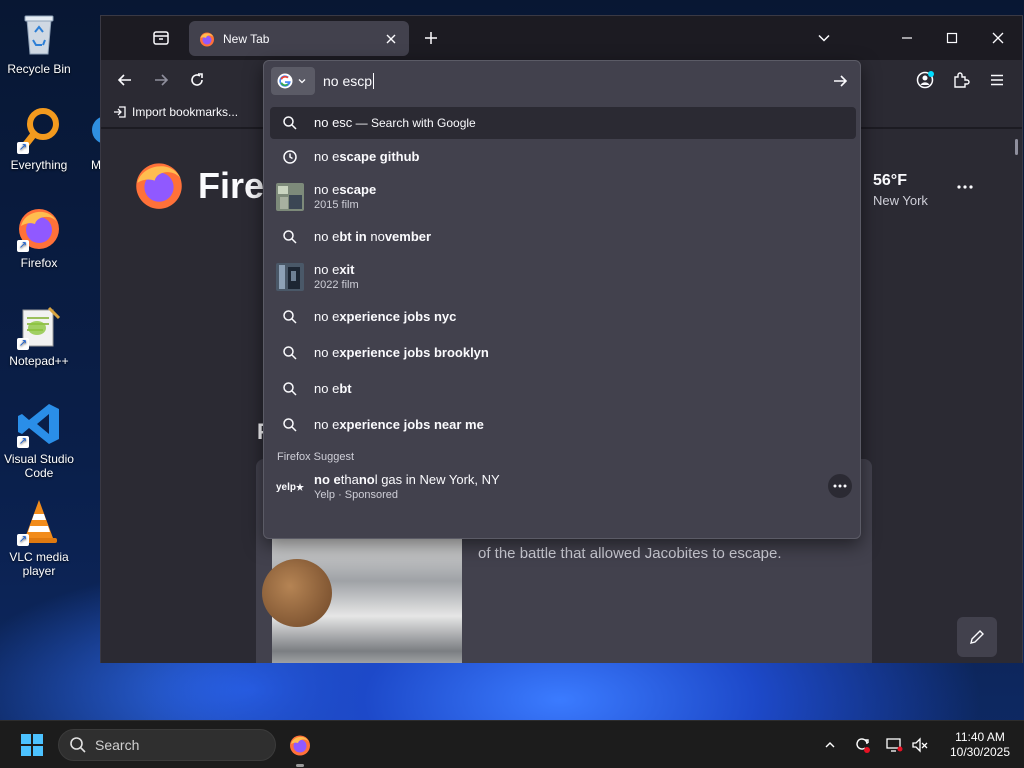  What do you see at coordinates (161, 38) in the screenshot?
I see `firefox-view-button` at bounding box center [161, 38].